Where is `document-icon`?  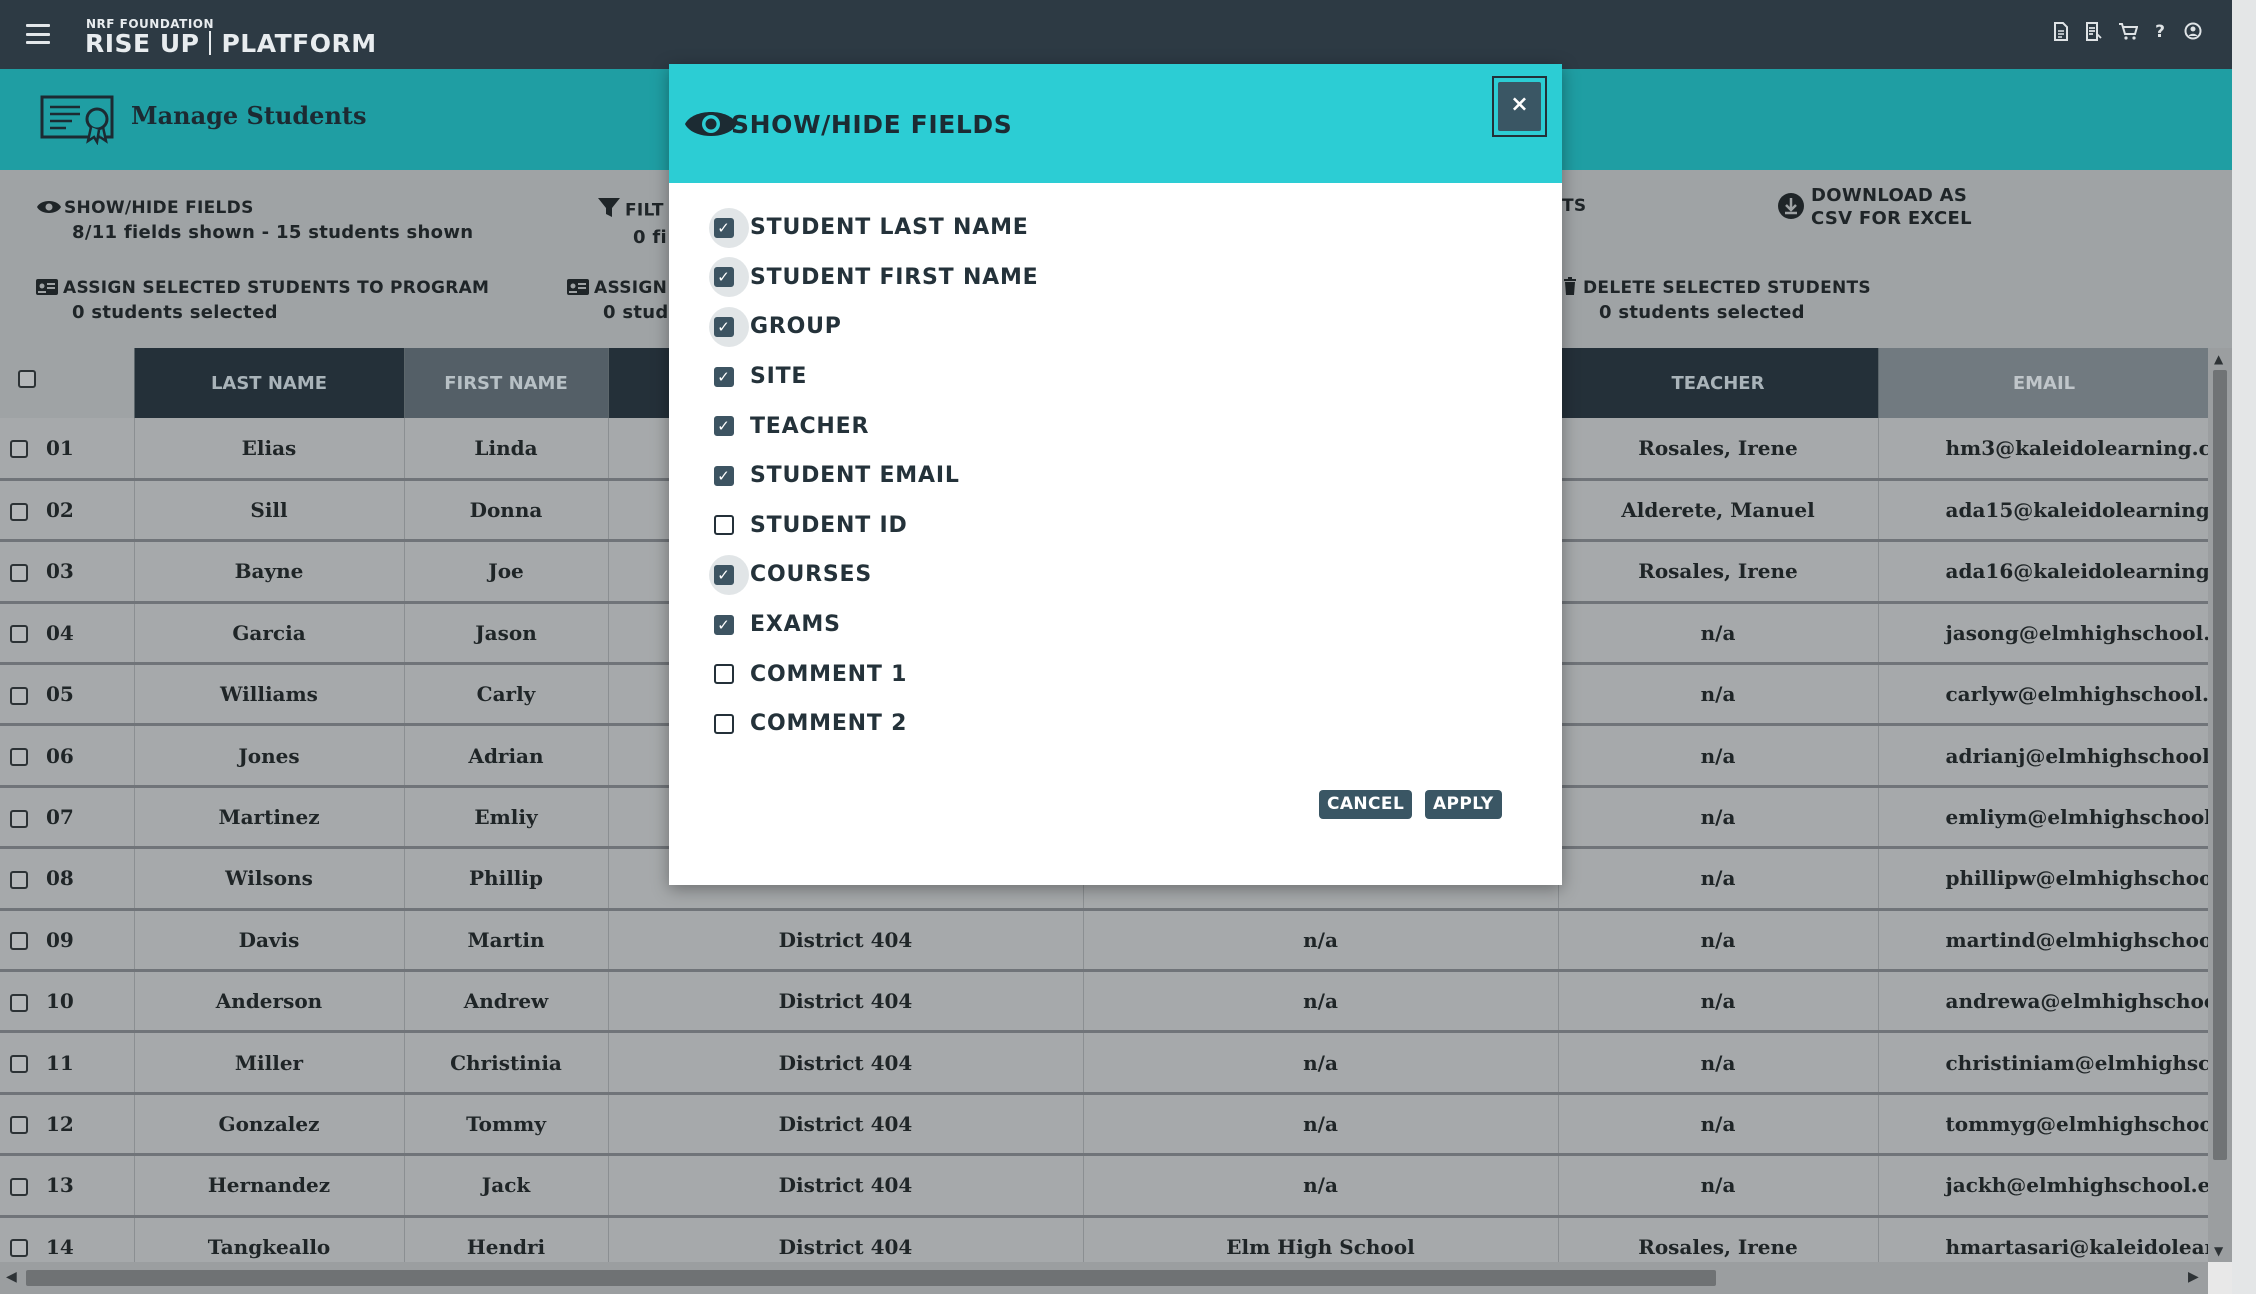
document-icon is located at coordinates (2061, 32).